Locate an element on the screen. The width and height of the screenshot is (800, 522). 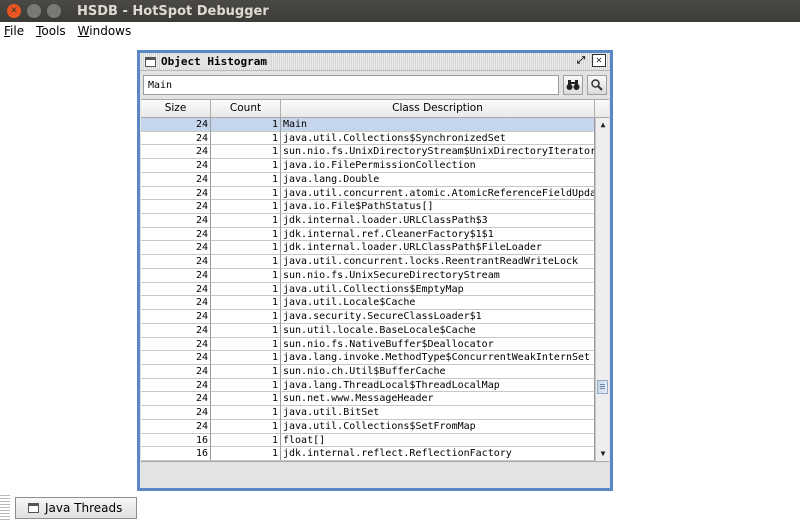
menu-windows: Windows is located at coordinates (105, 31).